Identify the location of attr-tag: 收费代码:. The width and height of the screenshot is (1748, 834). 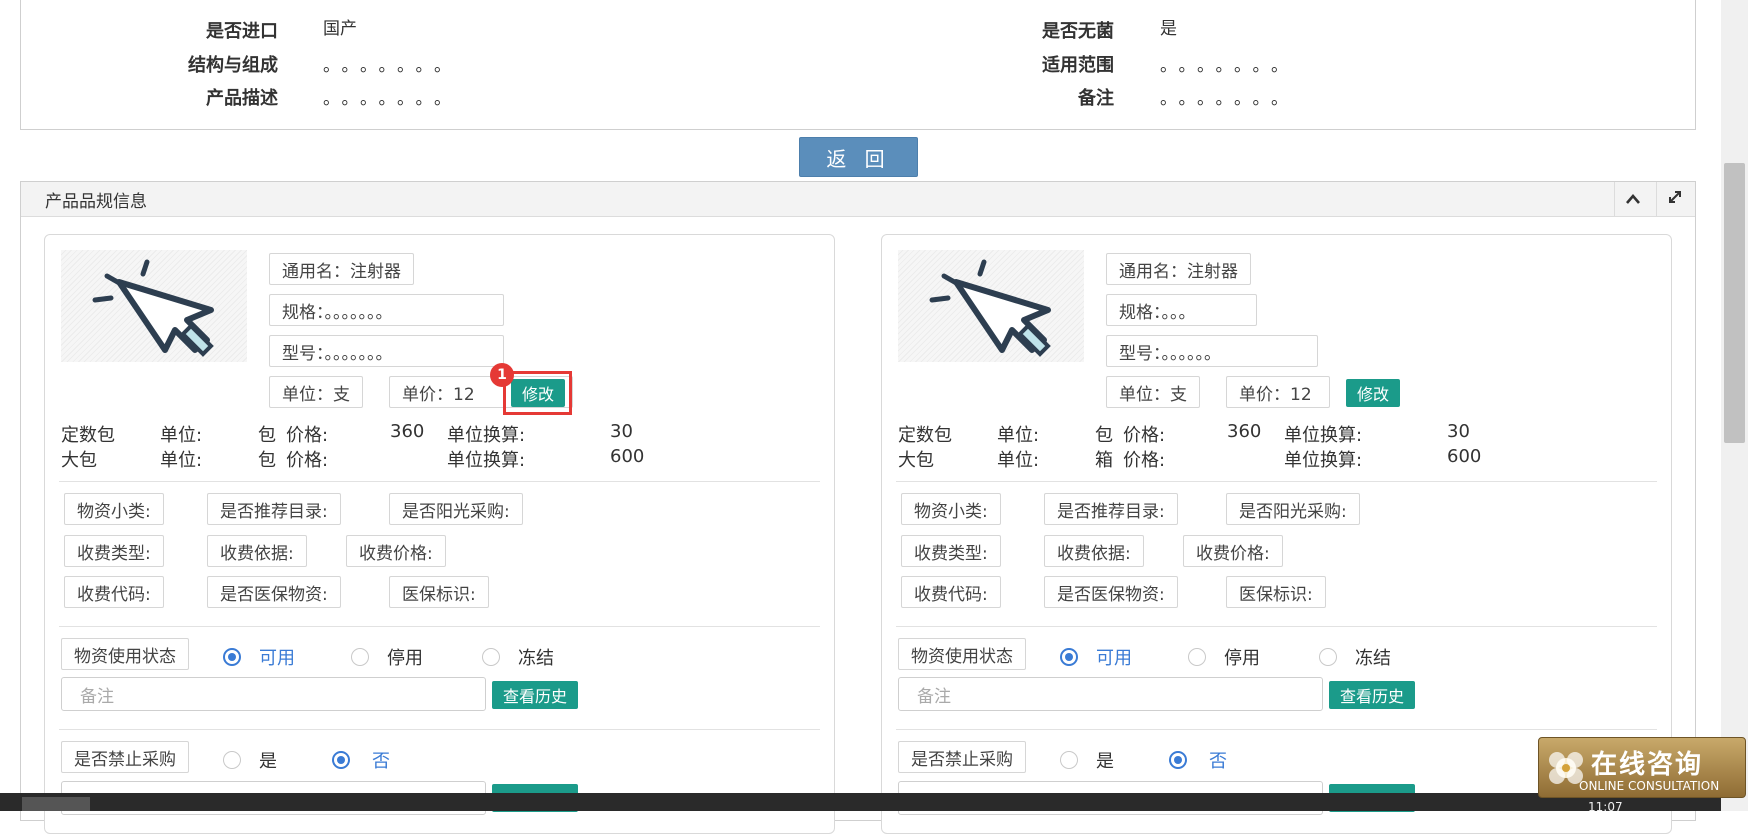
(951, 592).